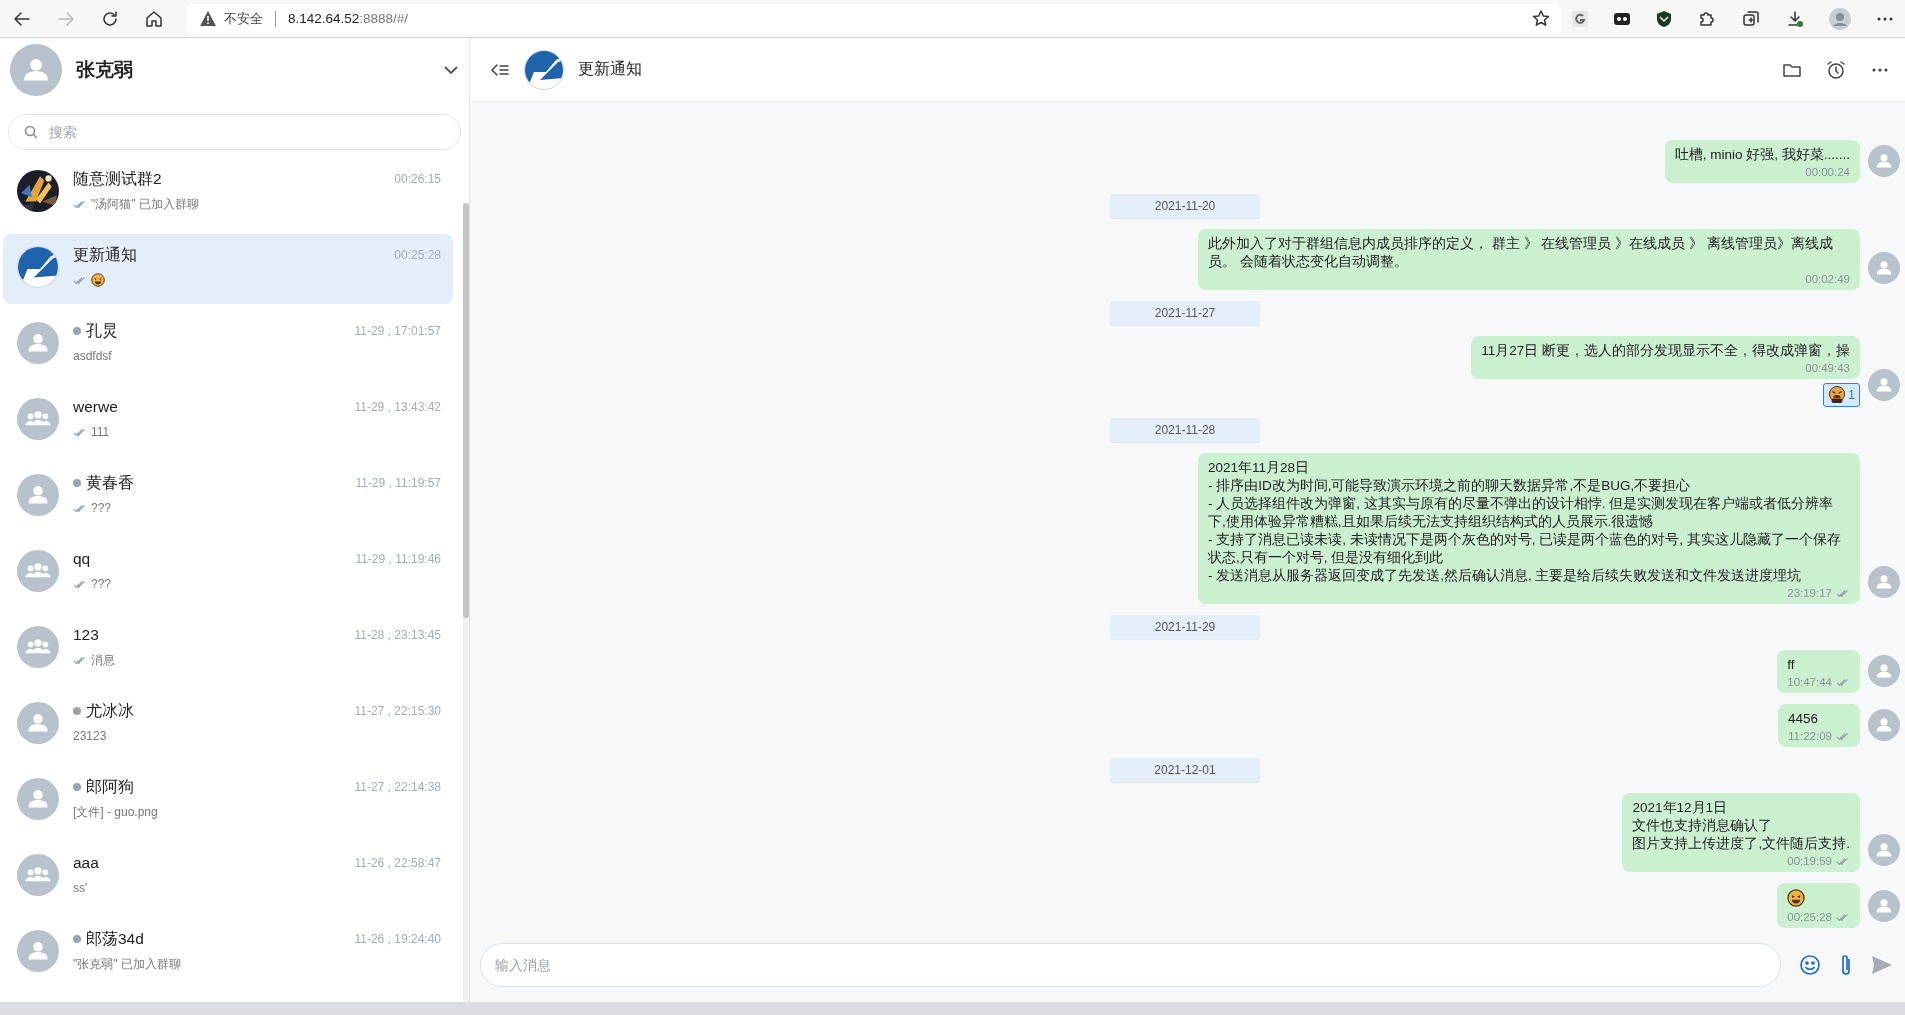  Describe the element at coordinates (1810, 736) in the screenshot. I see `message-time: 11:22:09` at that location.